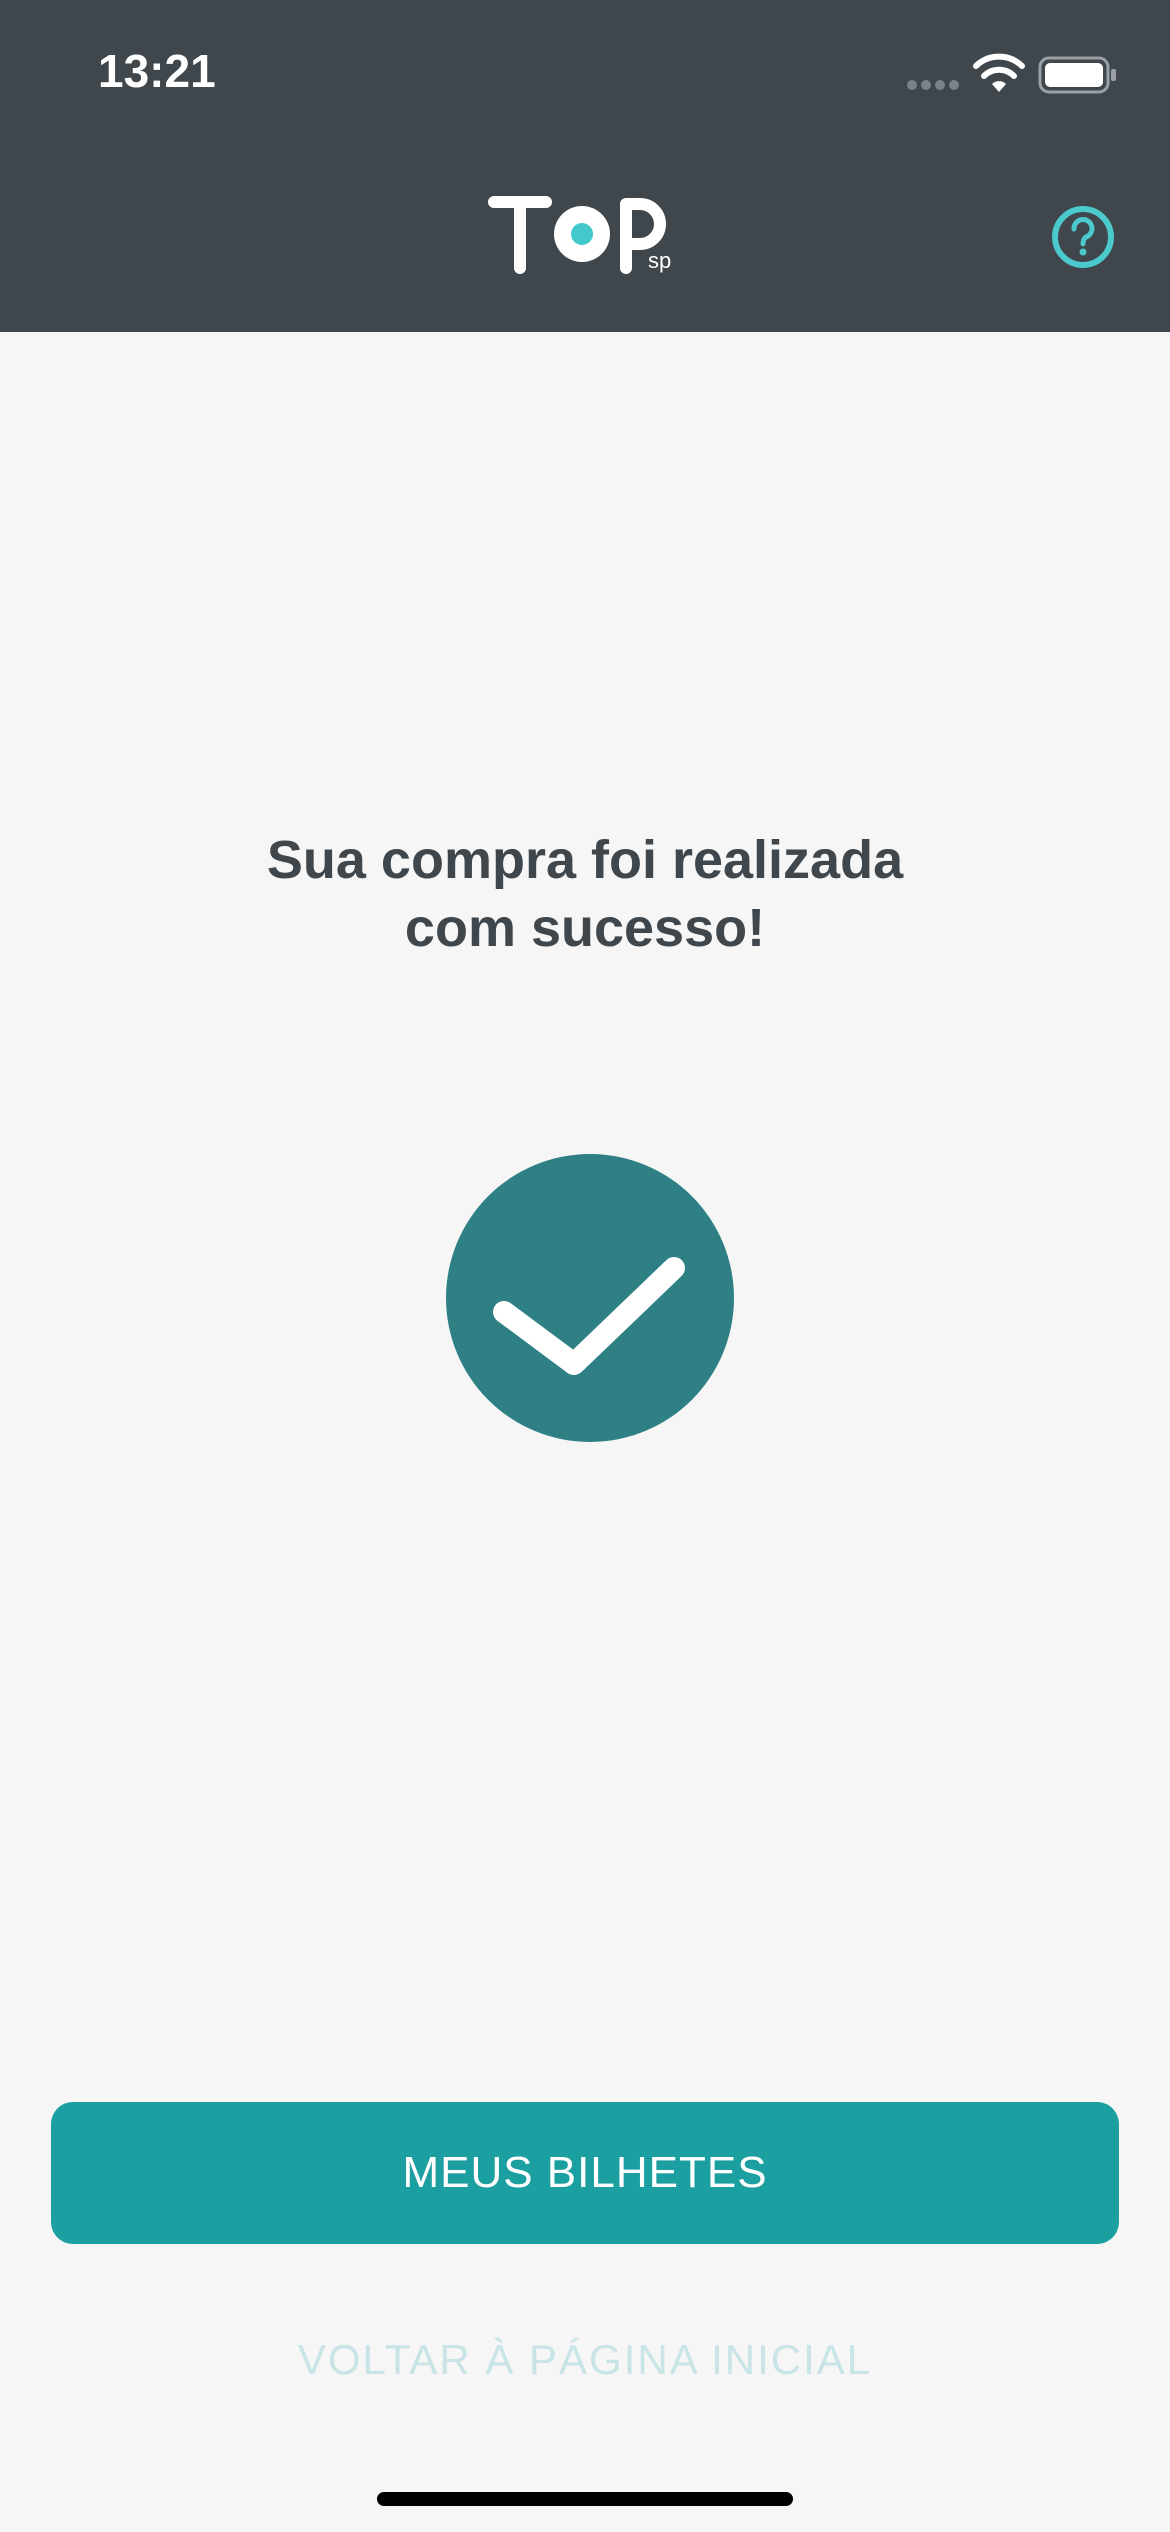  What do you see at coordinates (585, 894) in the screenshot?
I see `success-title: Sua compra foi realizada com sucesso!` at bounding box center [585, 894].